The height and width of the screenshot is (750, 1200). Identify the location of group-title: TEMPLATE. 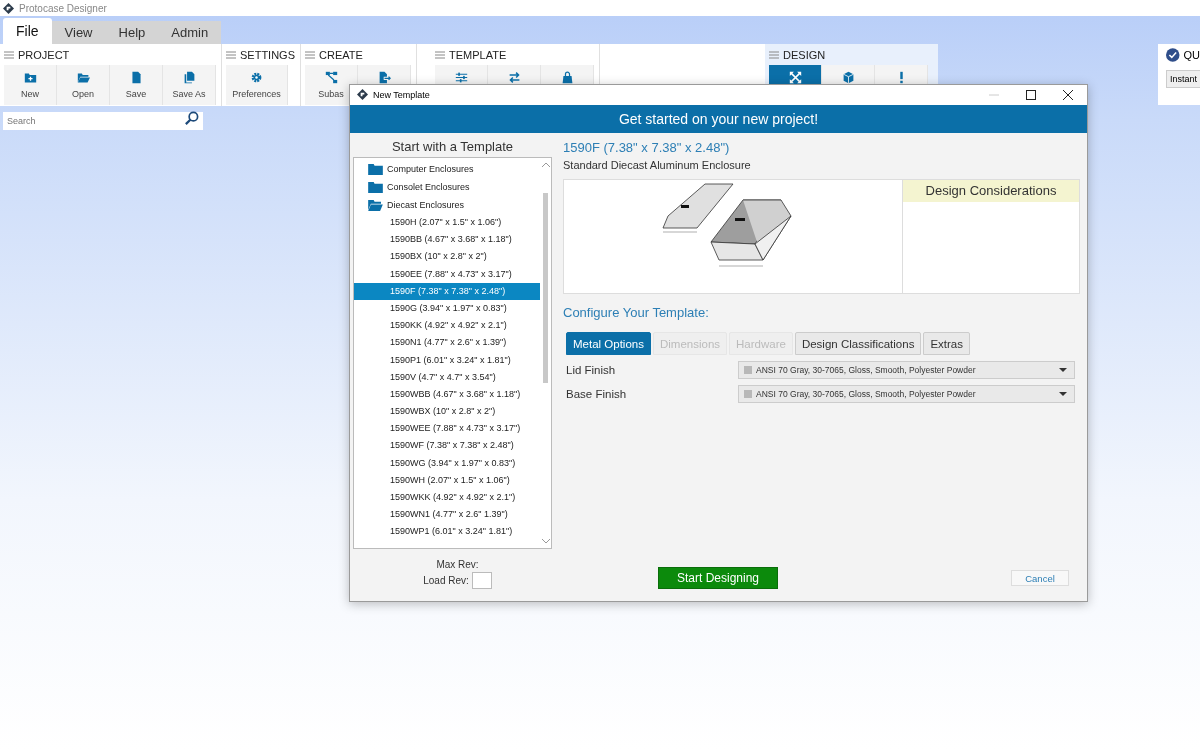
(478, 55).